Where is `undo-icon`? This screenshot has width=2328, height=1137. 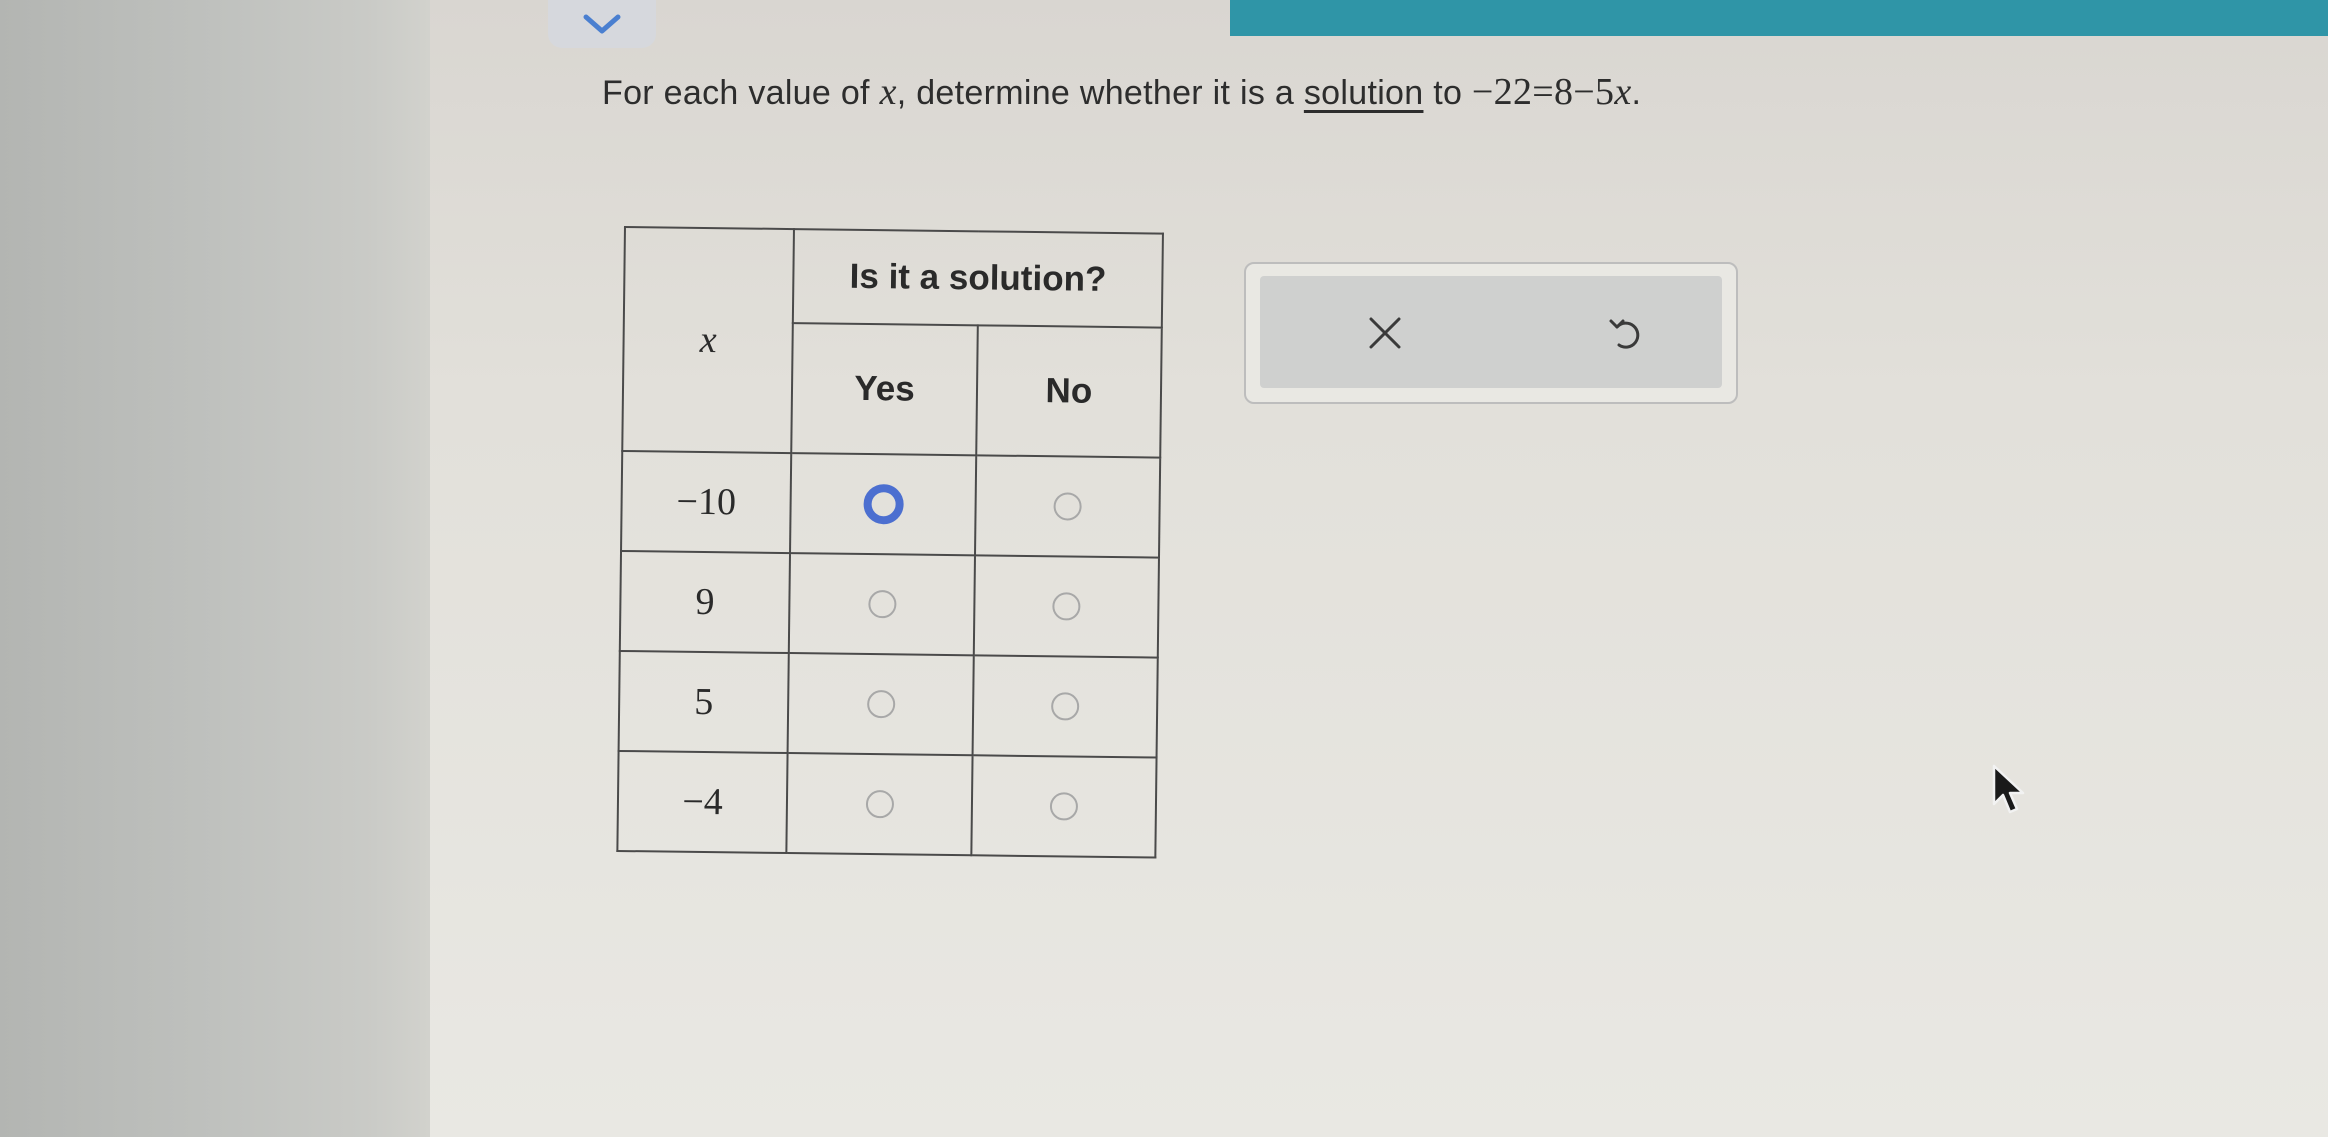 undo-icon is located at coordinates (1624, 334).